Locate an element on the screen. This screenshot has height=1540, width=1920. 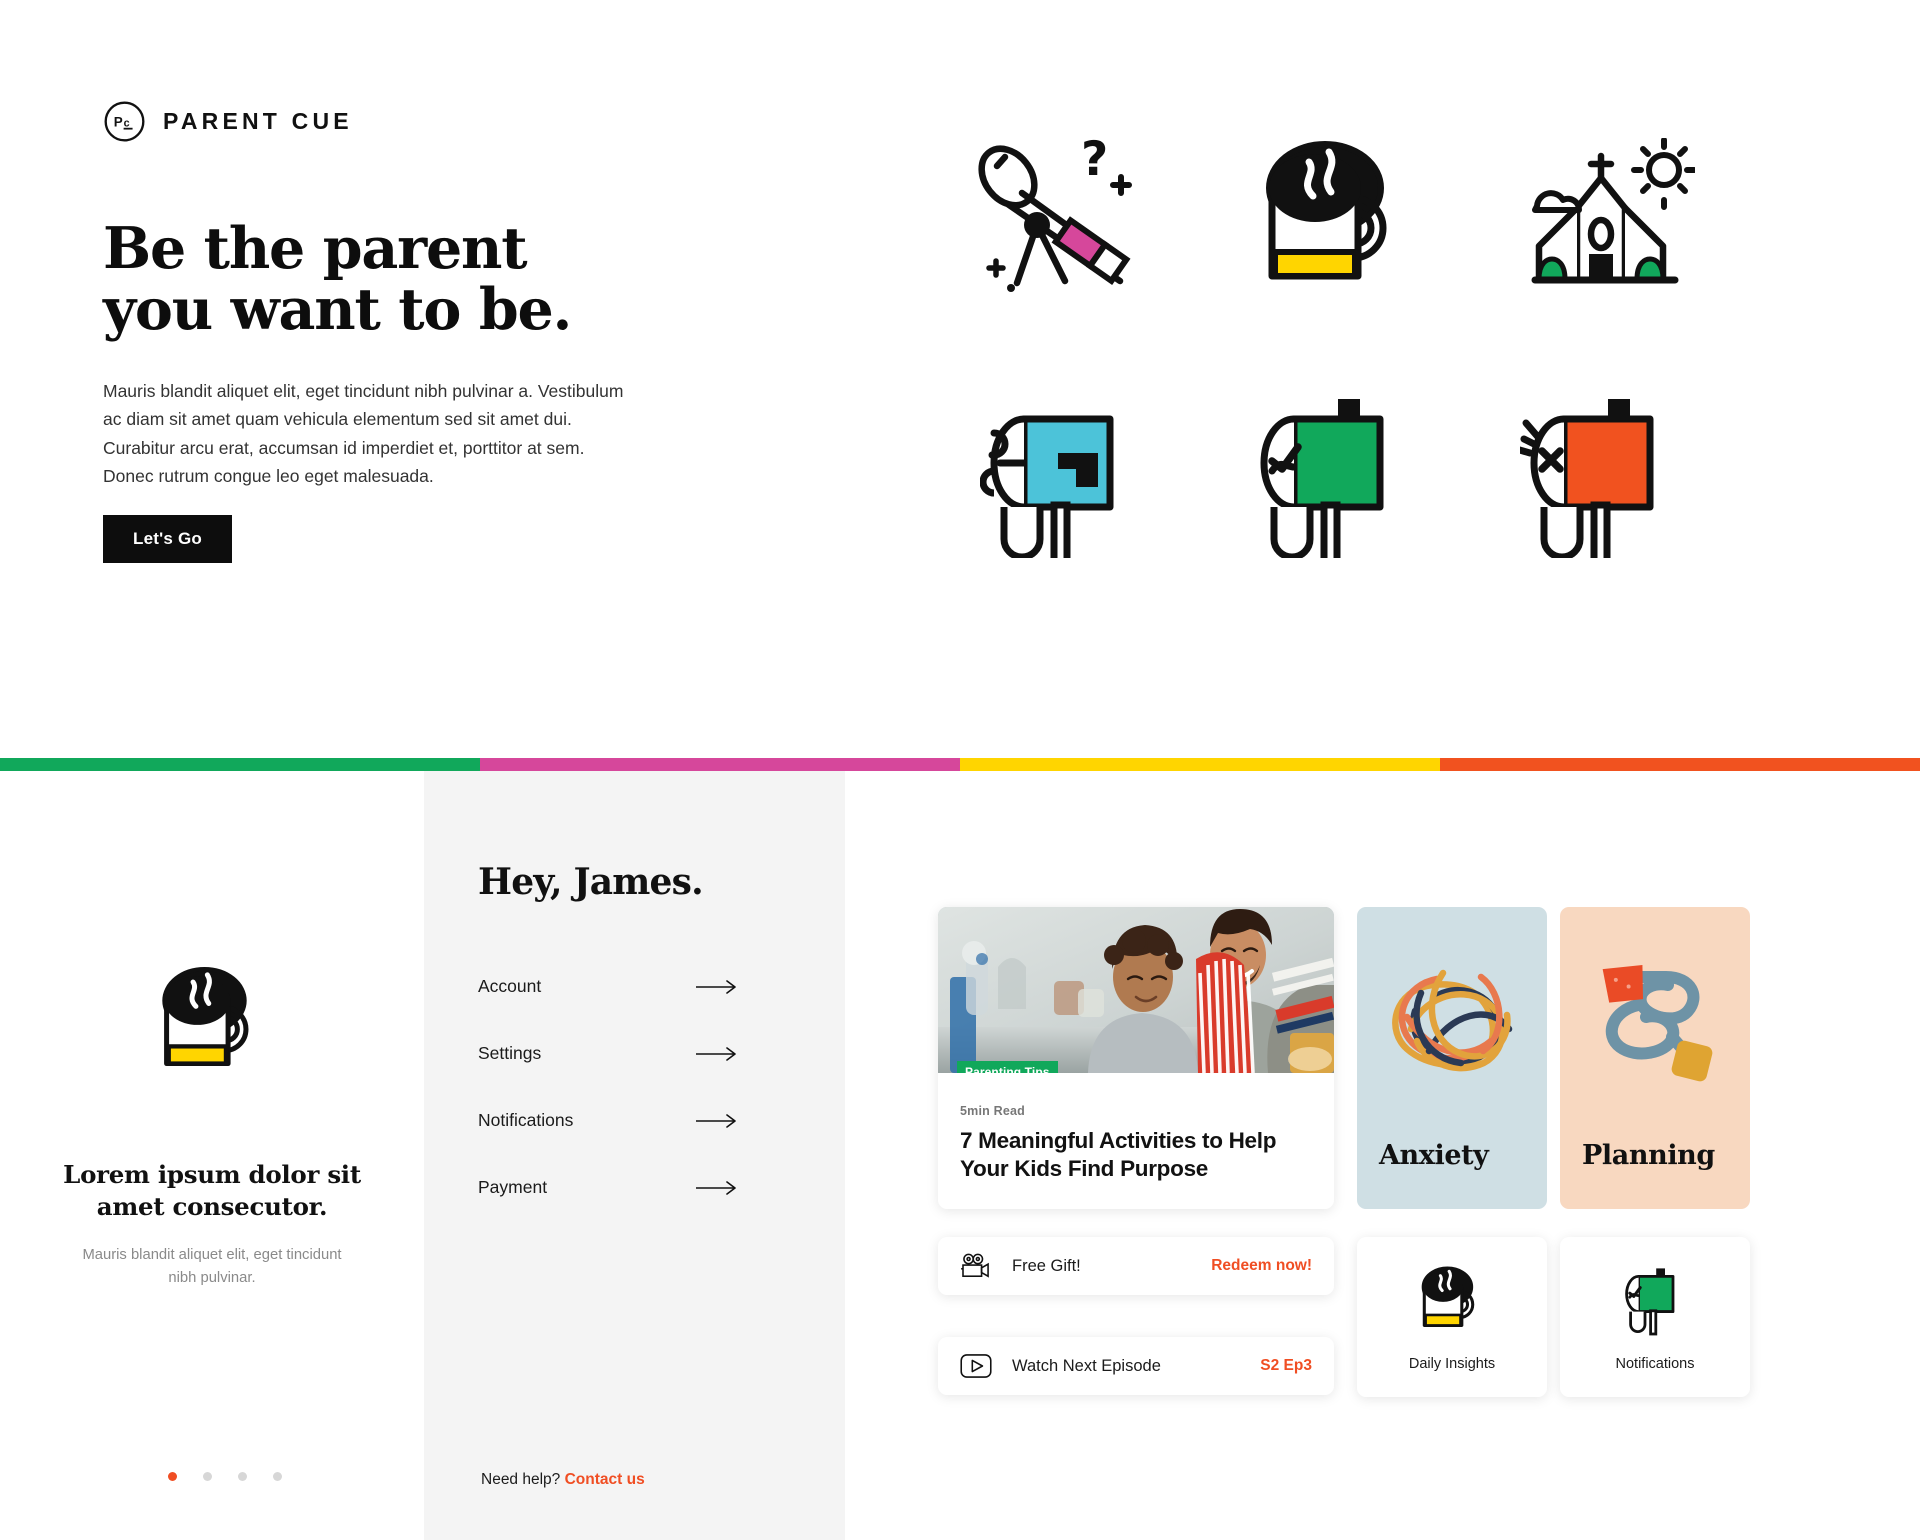
play-button-icon is located at coordinates (977, 1366).